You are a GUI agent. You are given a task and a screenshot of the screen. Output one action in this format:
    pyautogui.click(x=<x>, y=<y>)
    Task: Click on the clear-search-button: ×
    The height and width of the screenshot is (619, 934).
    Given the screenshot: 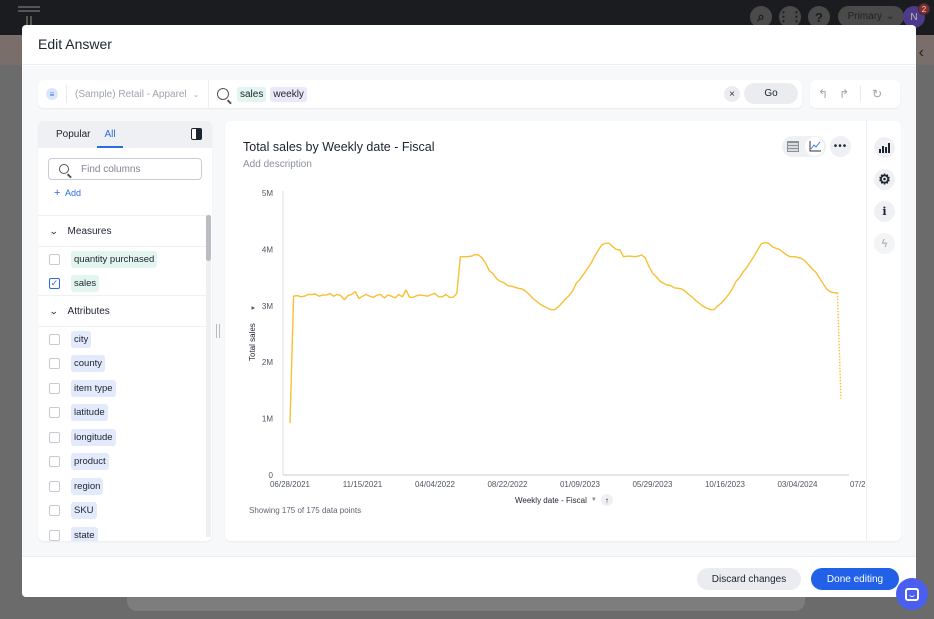 What is the action you would take?
    pyautogui.click(x=732, y=94)
    